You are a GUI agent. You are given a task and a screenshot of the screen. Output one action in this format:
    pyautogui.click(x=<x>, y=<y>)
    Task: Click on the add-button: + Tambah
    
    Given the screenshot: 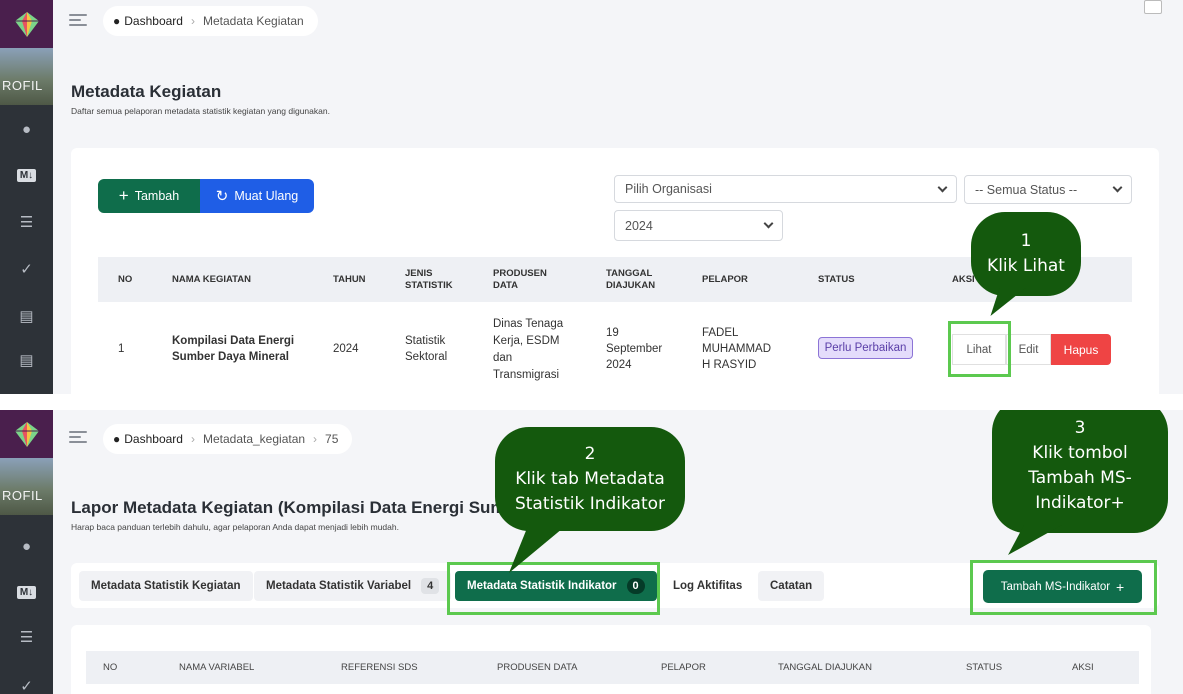 What is the action you would take?
    pyautogui.click(x=149, y=196)
    